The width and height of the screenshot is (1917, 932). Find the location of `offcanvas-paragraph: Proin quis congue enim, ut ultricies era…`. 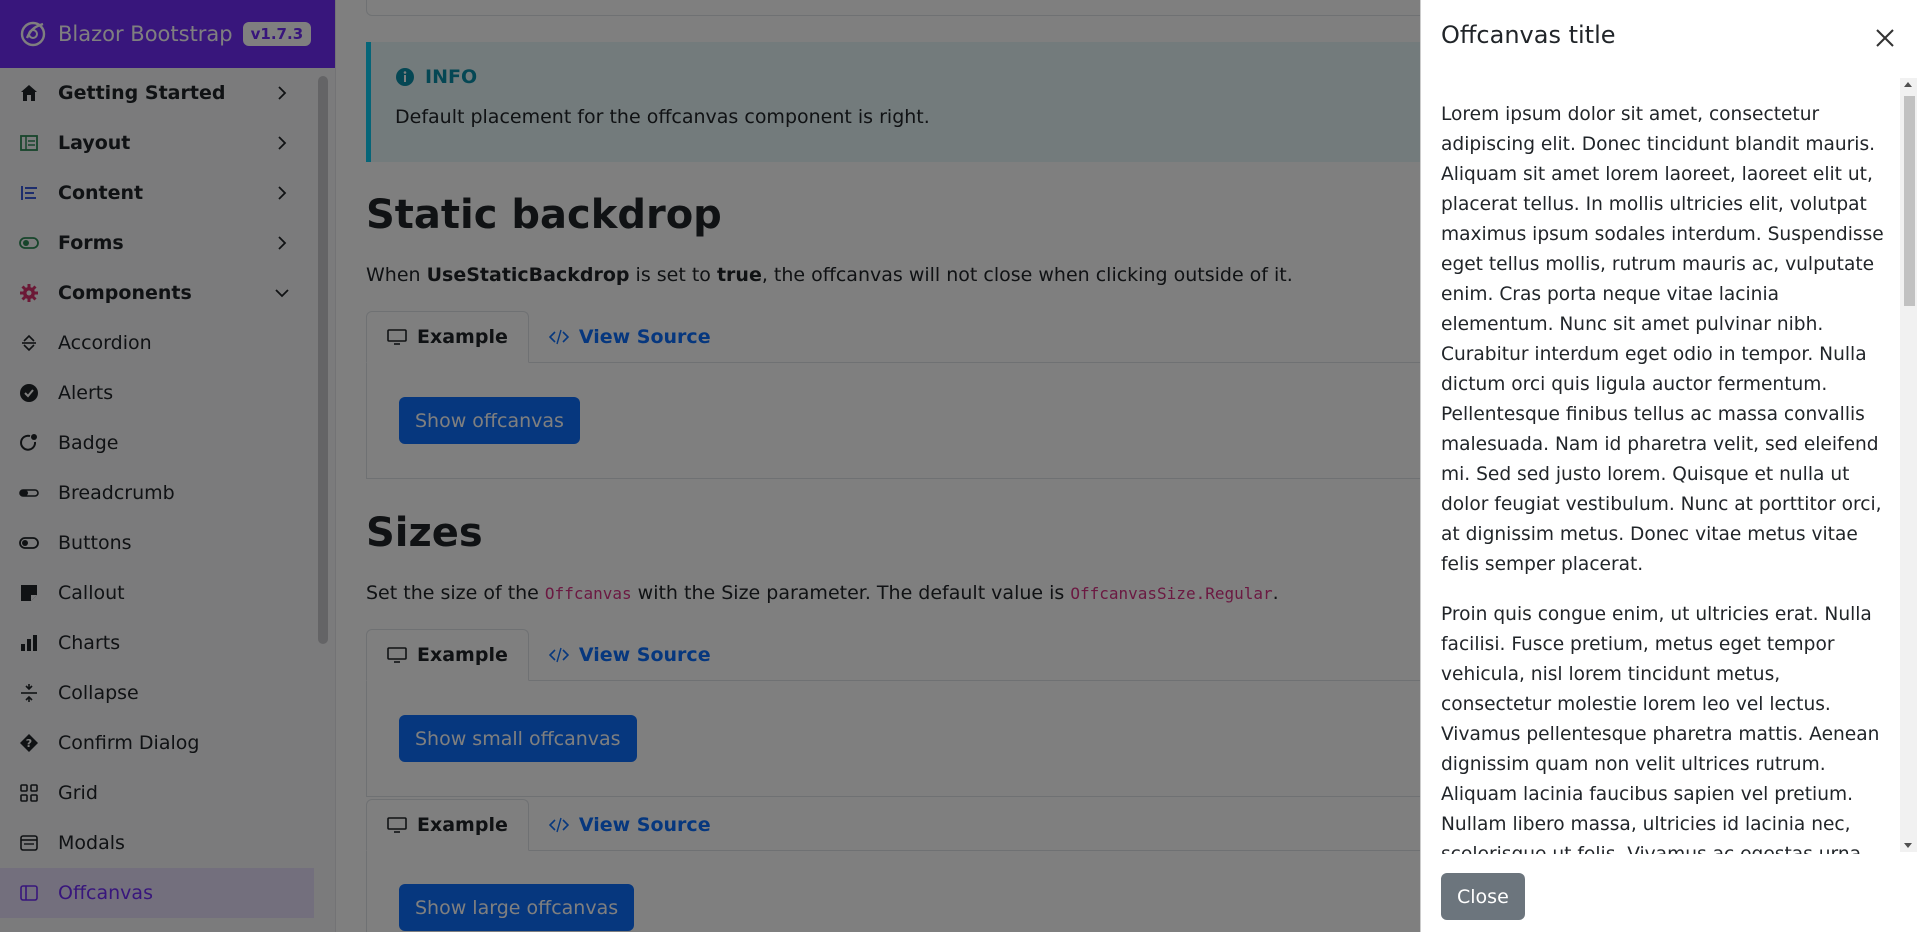

offcanvas-paragraph: Proin quis congue enim, ut ultricies era… is located at coordinates (1660, 729).